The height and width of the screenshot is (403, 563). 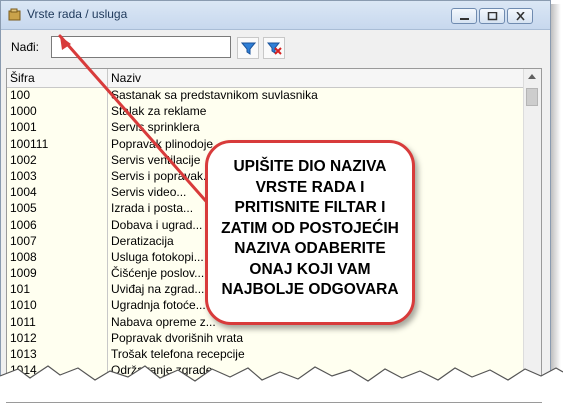 I want to click on torn-edge, so click(x=281, y=383).